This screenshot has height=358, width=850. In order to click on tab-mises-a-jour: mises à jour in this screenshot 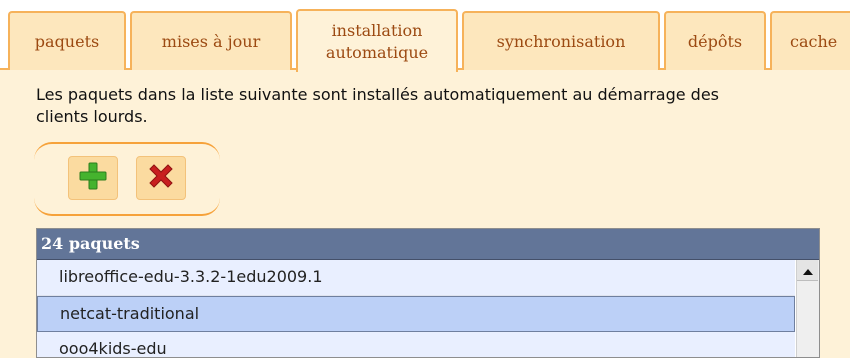, I will do `click(211, 40)`.